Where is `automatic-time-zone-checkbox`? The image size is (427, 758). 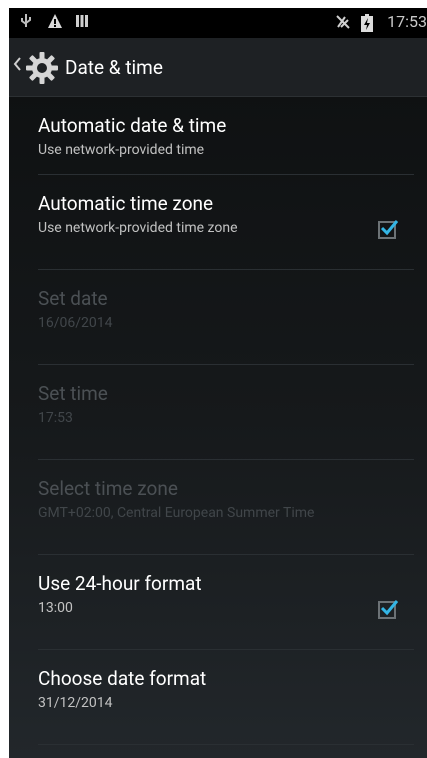
automatic-time-zone-checkbox is located at coordinates (388, 229).